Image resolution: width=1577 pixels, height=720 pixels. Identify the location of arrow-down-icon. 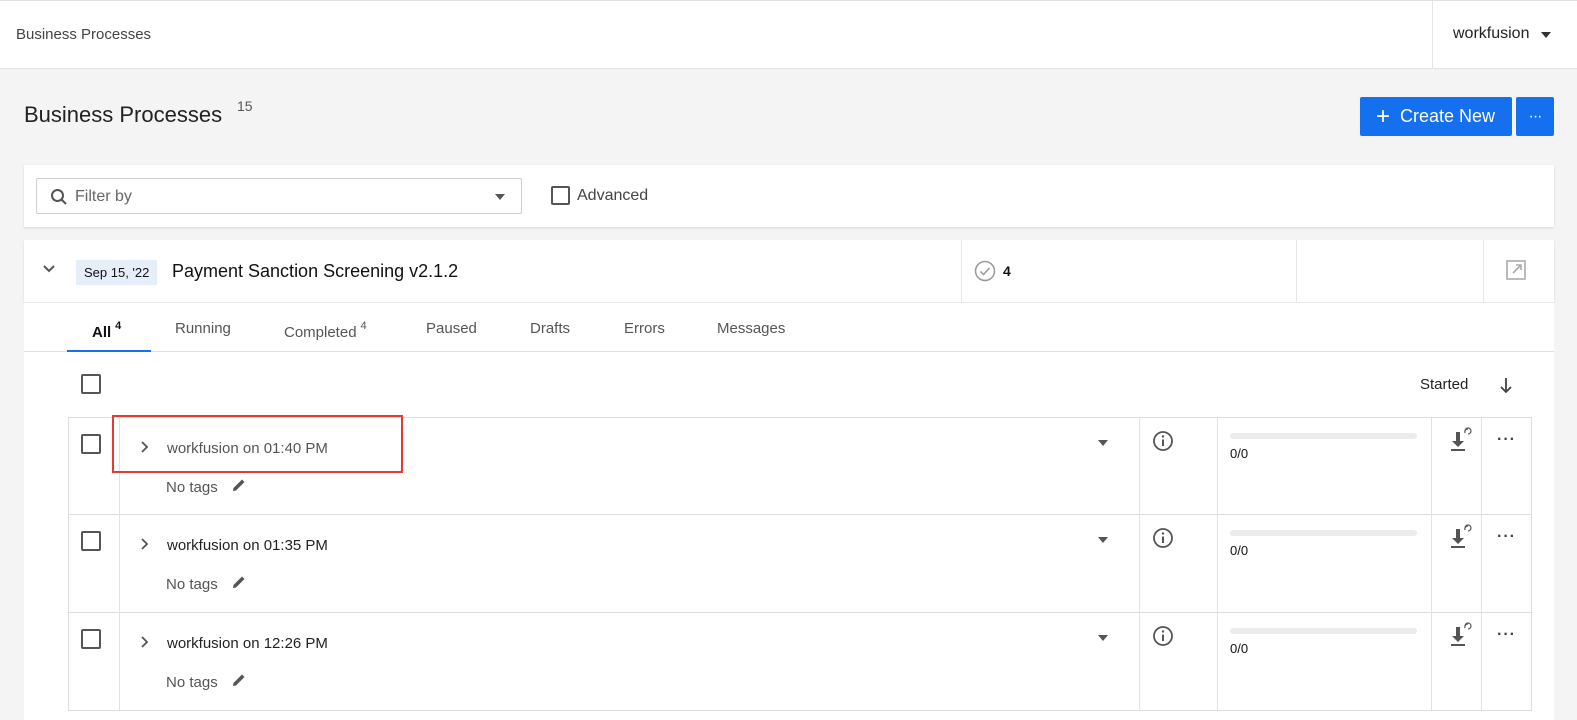
(1506, 385).